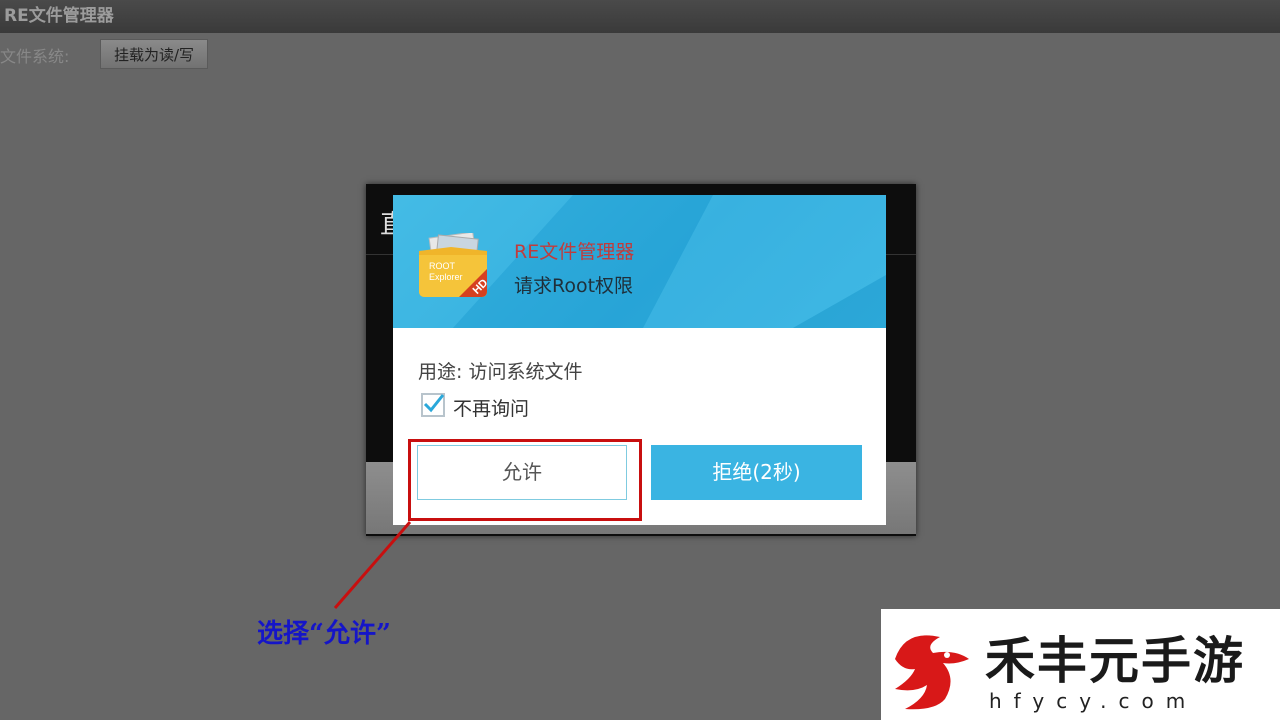  I want to click on checkmark-icon, so click(433, 403).